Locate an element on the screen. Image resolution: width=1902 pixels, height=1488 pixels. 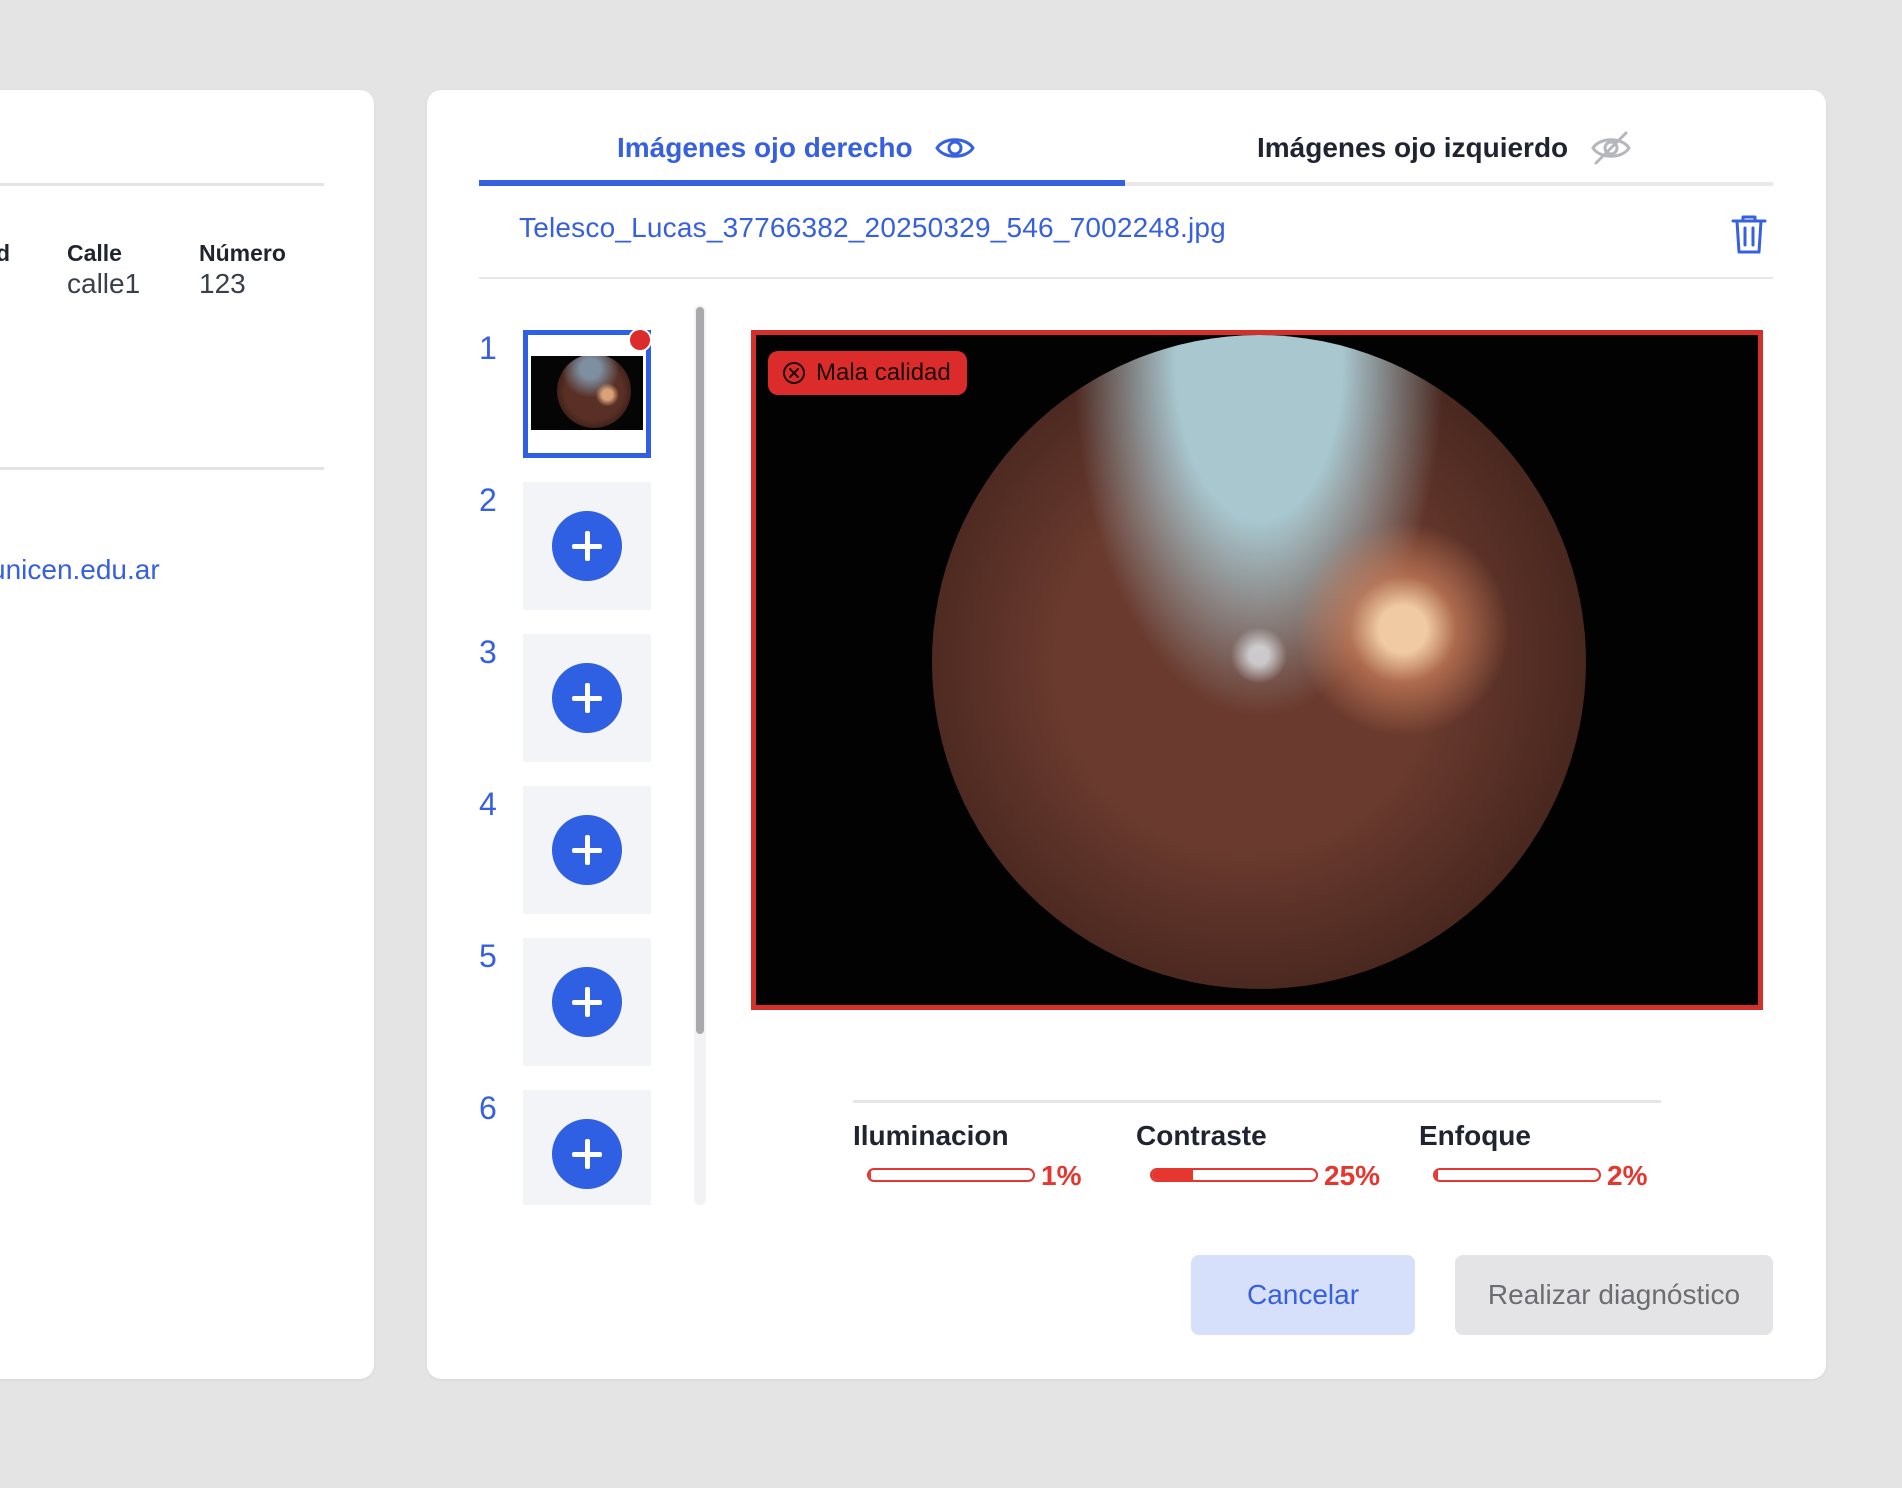
tab-right-eye: Imágenes ojo derecho is located at coordinates (796, 148).